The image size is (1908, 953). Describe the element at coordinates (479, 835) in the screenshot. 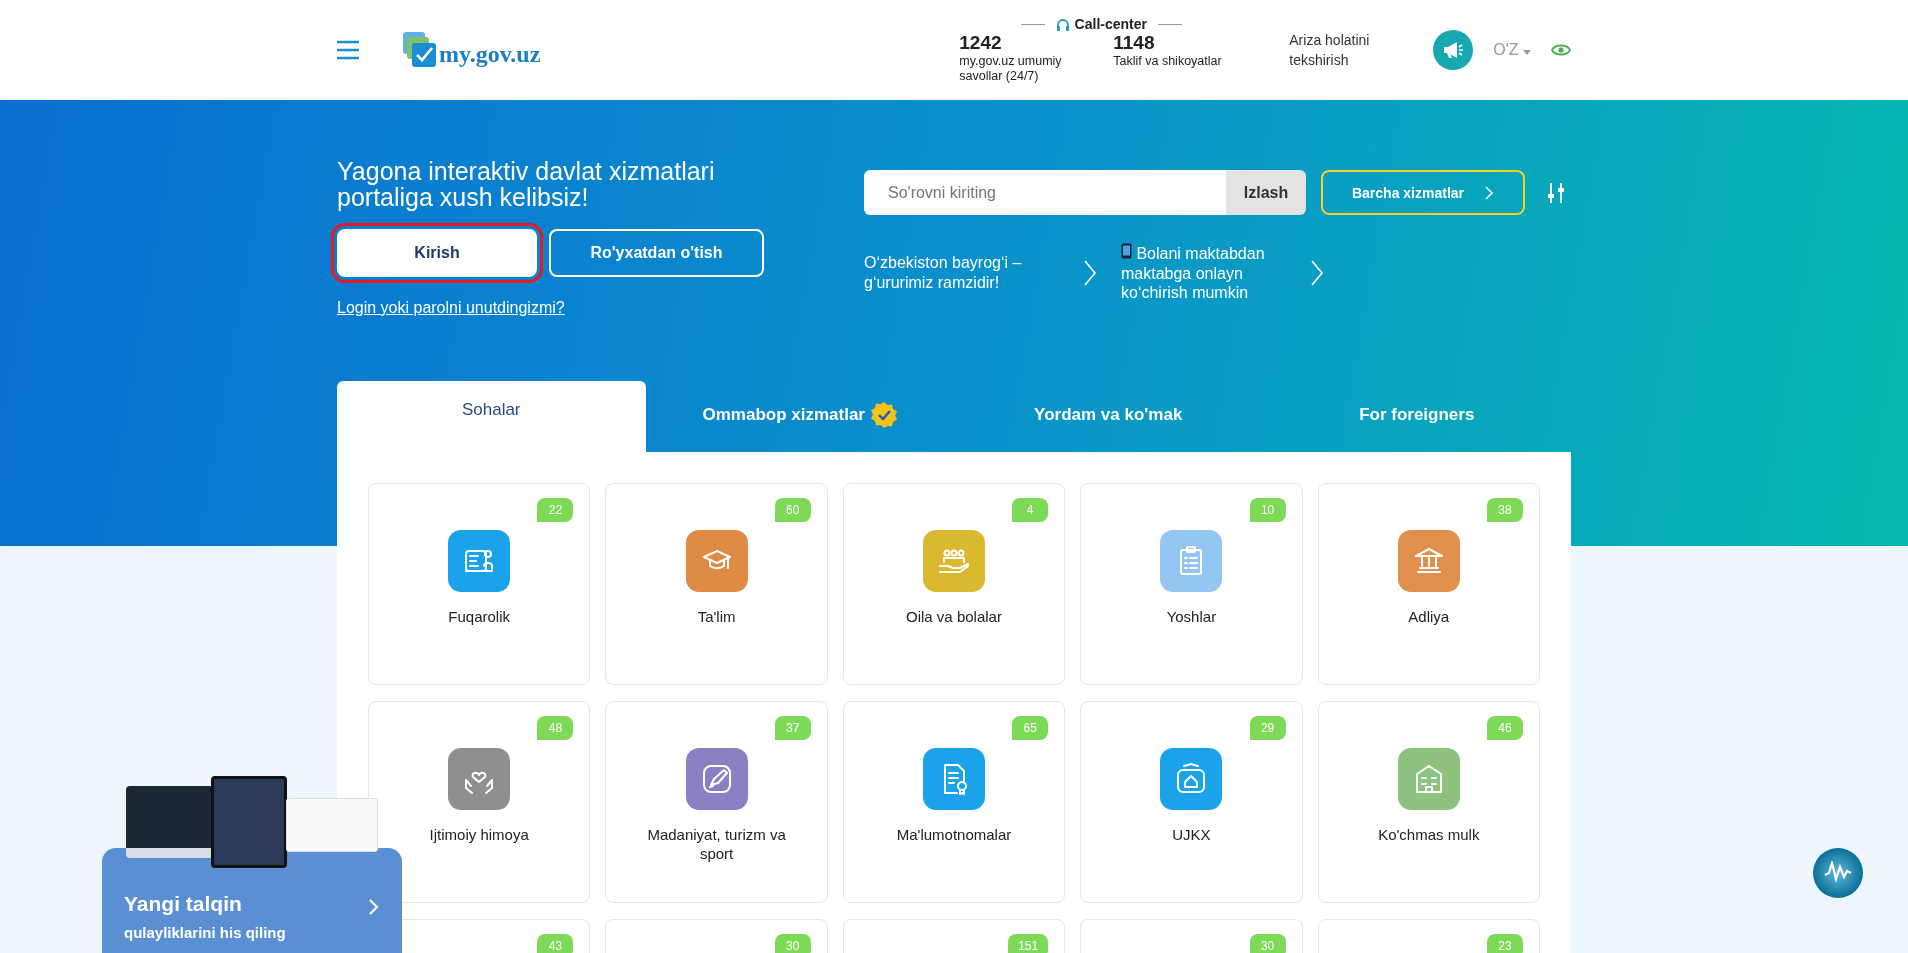

I see `category-name: Ijtimoiy himoya` at that location.